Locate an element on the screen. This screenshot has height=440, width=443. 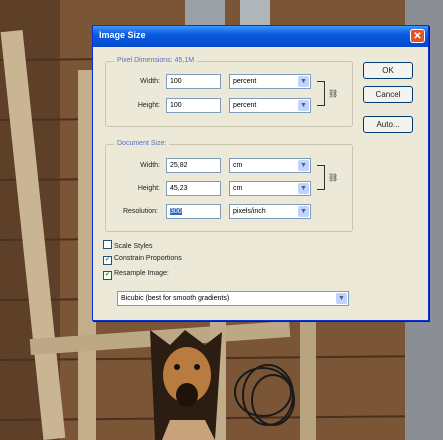
pixel-constrain-bracket is located at coordinates (321, 93).